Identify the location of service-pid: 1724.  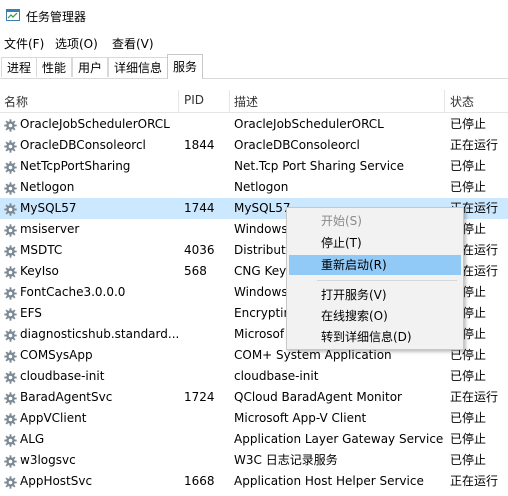
(199, 397).